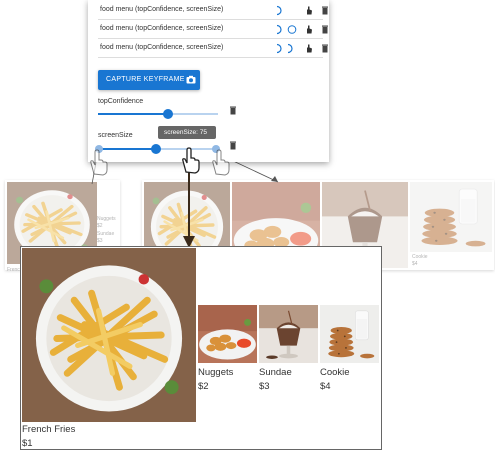 This screenshot has width=495, height=450. I want to click on featured-item-price: $1, so click(27, 443).